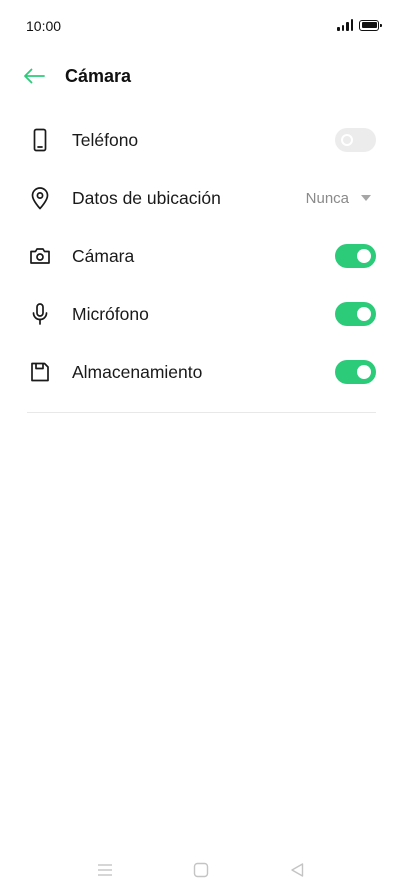 This screenshot has height=896, width=403. I want to click on camera-icon, so click(40, 256).